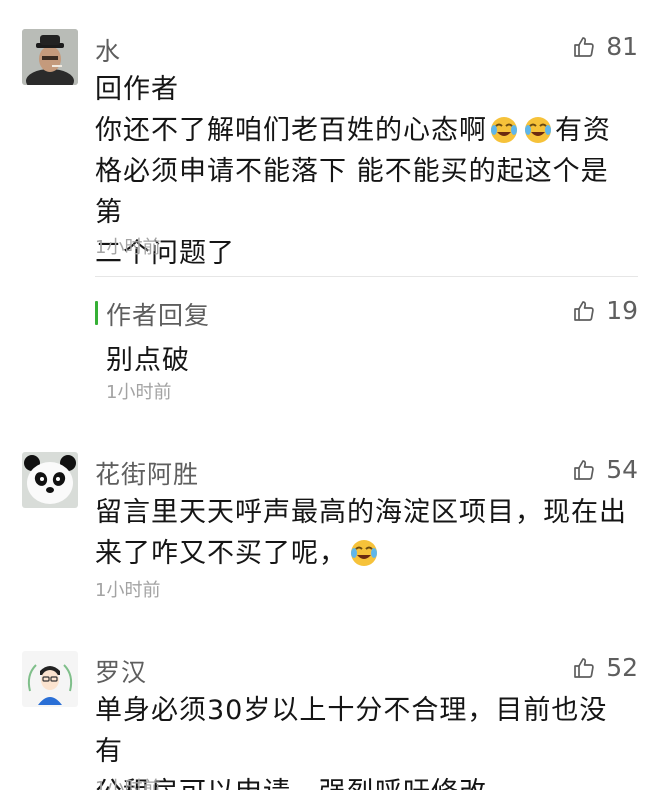  Describe the element at coordinates (622, 46) in the screenshot. I see `like-count: 81` at that location.